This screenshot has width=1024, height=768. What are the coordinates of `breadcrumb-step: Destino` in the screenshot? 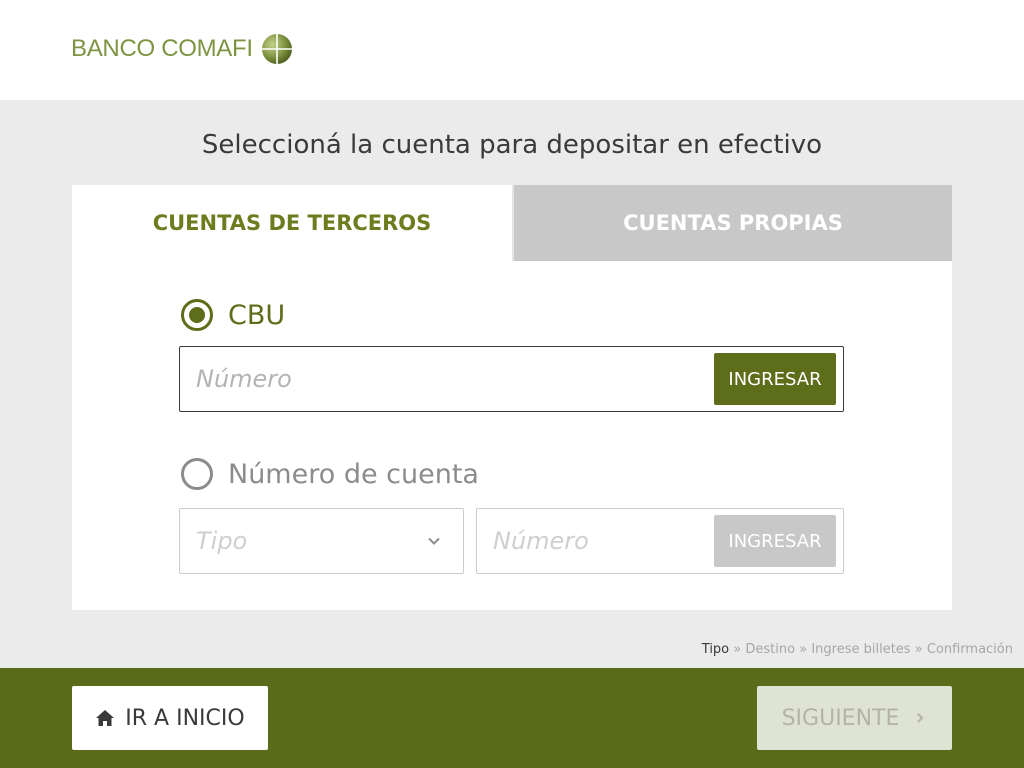 It's located at (770, 649).